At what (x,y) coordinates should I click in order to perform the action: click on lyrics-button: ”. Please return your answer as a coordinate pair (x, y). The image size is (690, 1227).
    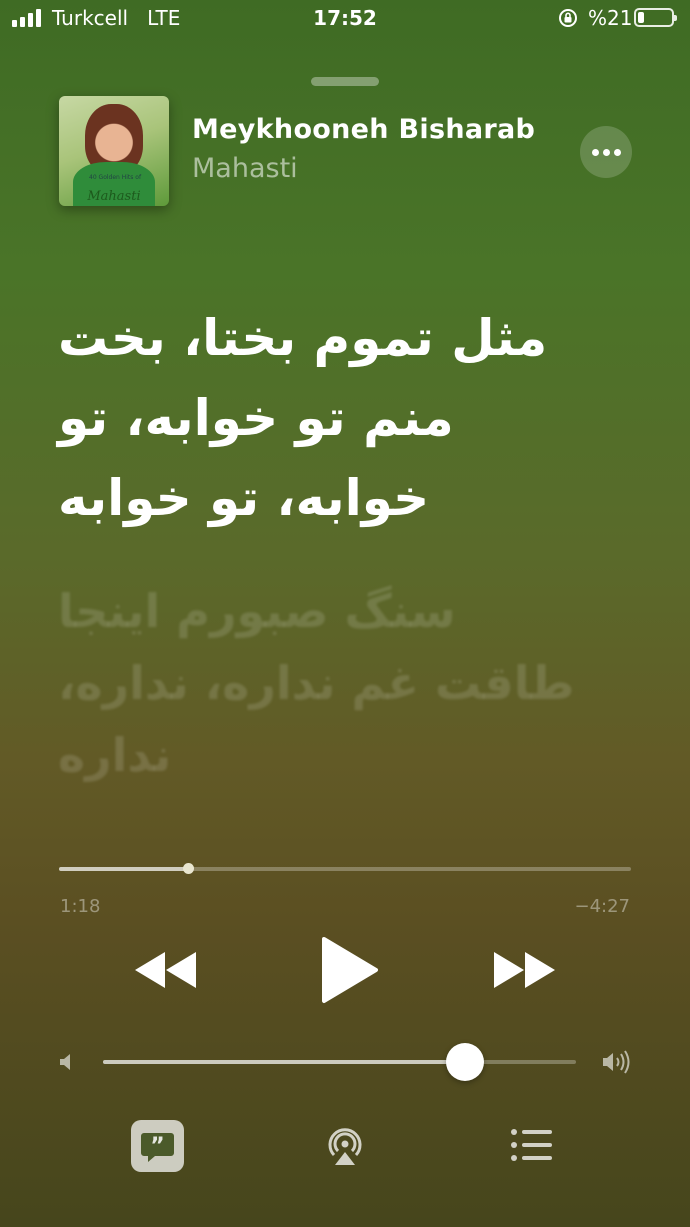
    Looking at the image, I should click on (157, 1146).